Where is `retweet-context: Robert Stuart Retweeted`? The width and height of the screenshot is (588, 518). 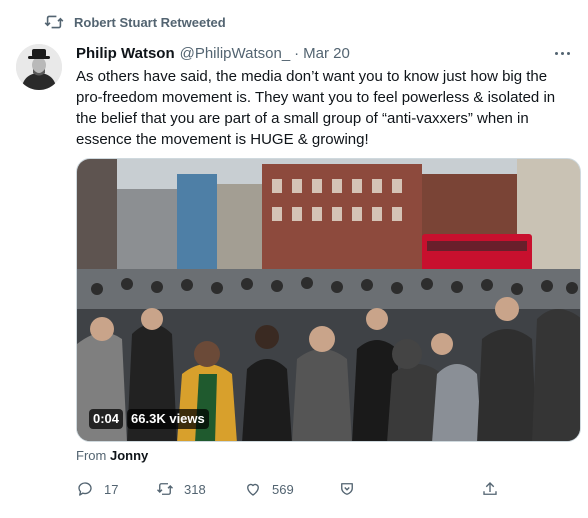 retweet-context: Robert Stuart Retweeted is located at coordinates (135, 22).